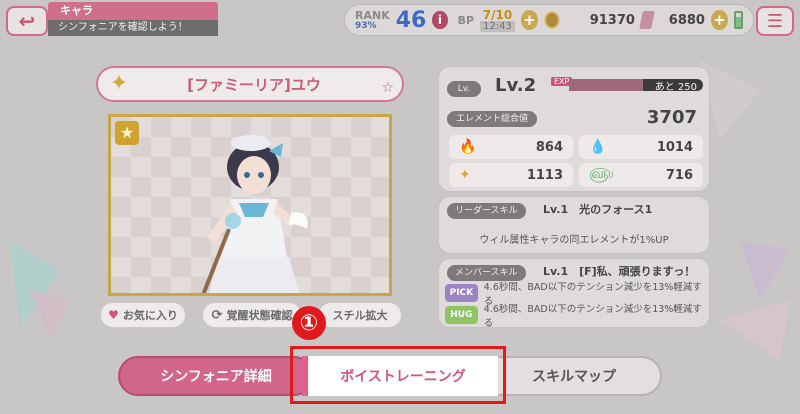 This screenshot has width=800, height=414. What do you see at coordinates (619, 271) in the screenshot?
I see `member-skill-title: Lv.1 [F]私、頑張りますっ！` at bounding box center [619, 271].